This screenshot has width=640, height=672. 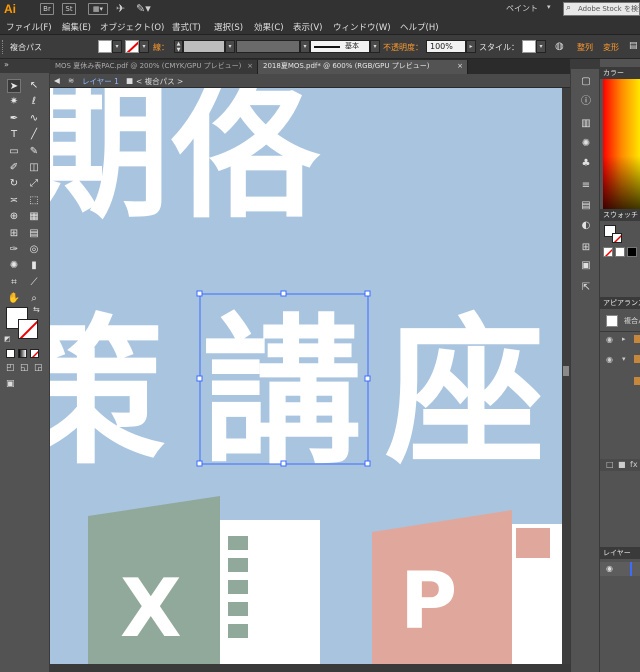 What do you see at coordinates (363, 67) in the screenshot?
I see `tab-document-2: 2018夏MOS.pdf* @ 600% (RGB/GPU プレビュー) ×` at bounding box center [363, 67].